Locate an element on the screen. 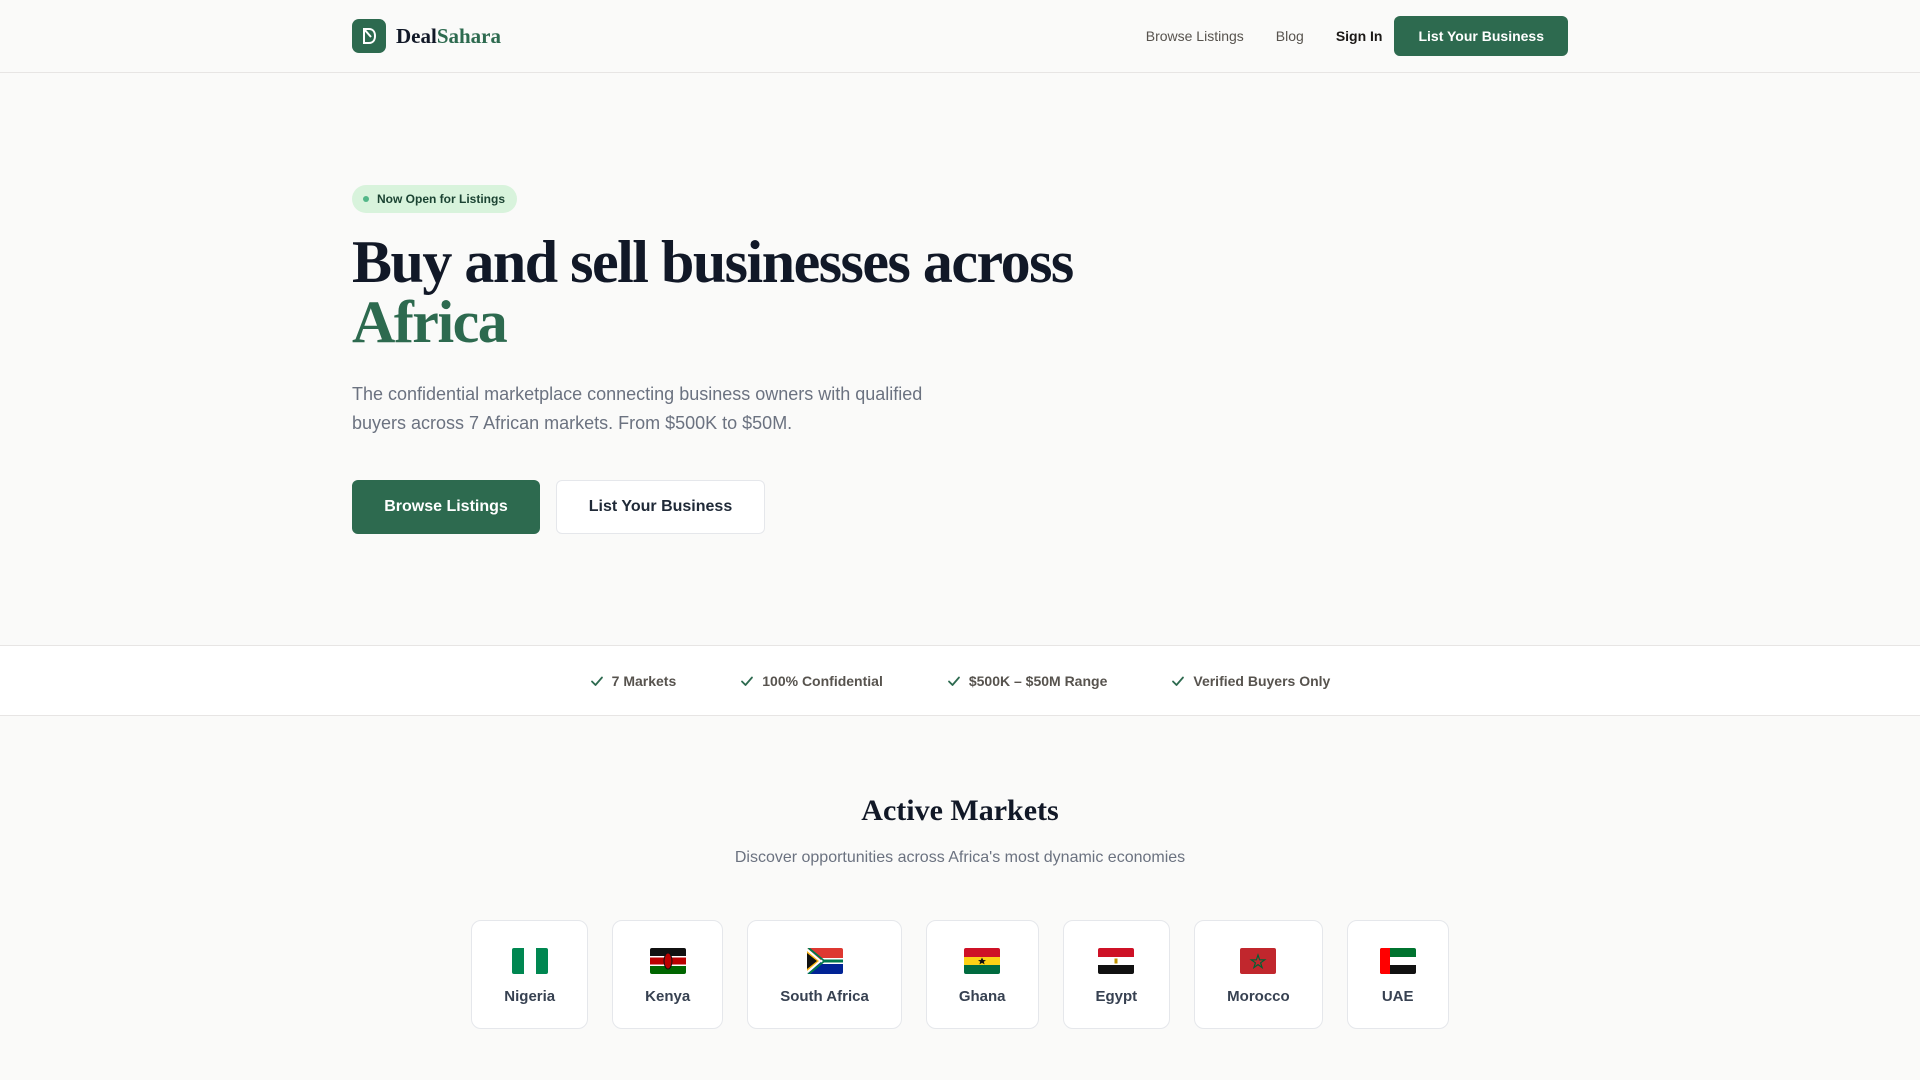  trust-item: 7 Markets is located at coordinates (633, 680).